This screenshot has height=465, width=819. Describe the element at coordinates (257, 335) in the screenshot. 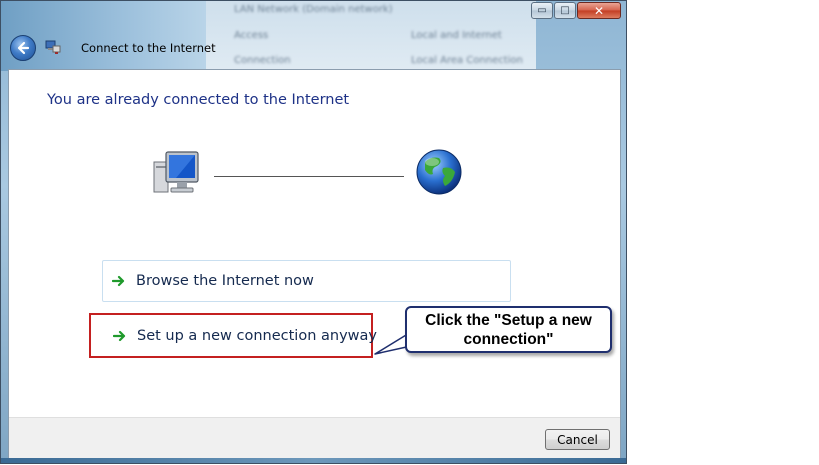

I see `setup-new-connection-label: Set up a new connection anyway` at that location.